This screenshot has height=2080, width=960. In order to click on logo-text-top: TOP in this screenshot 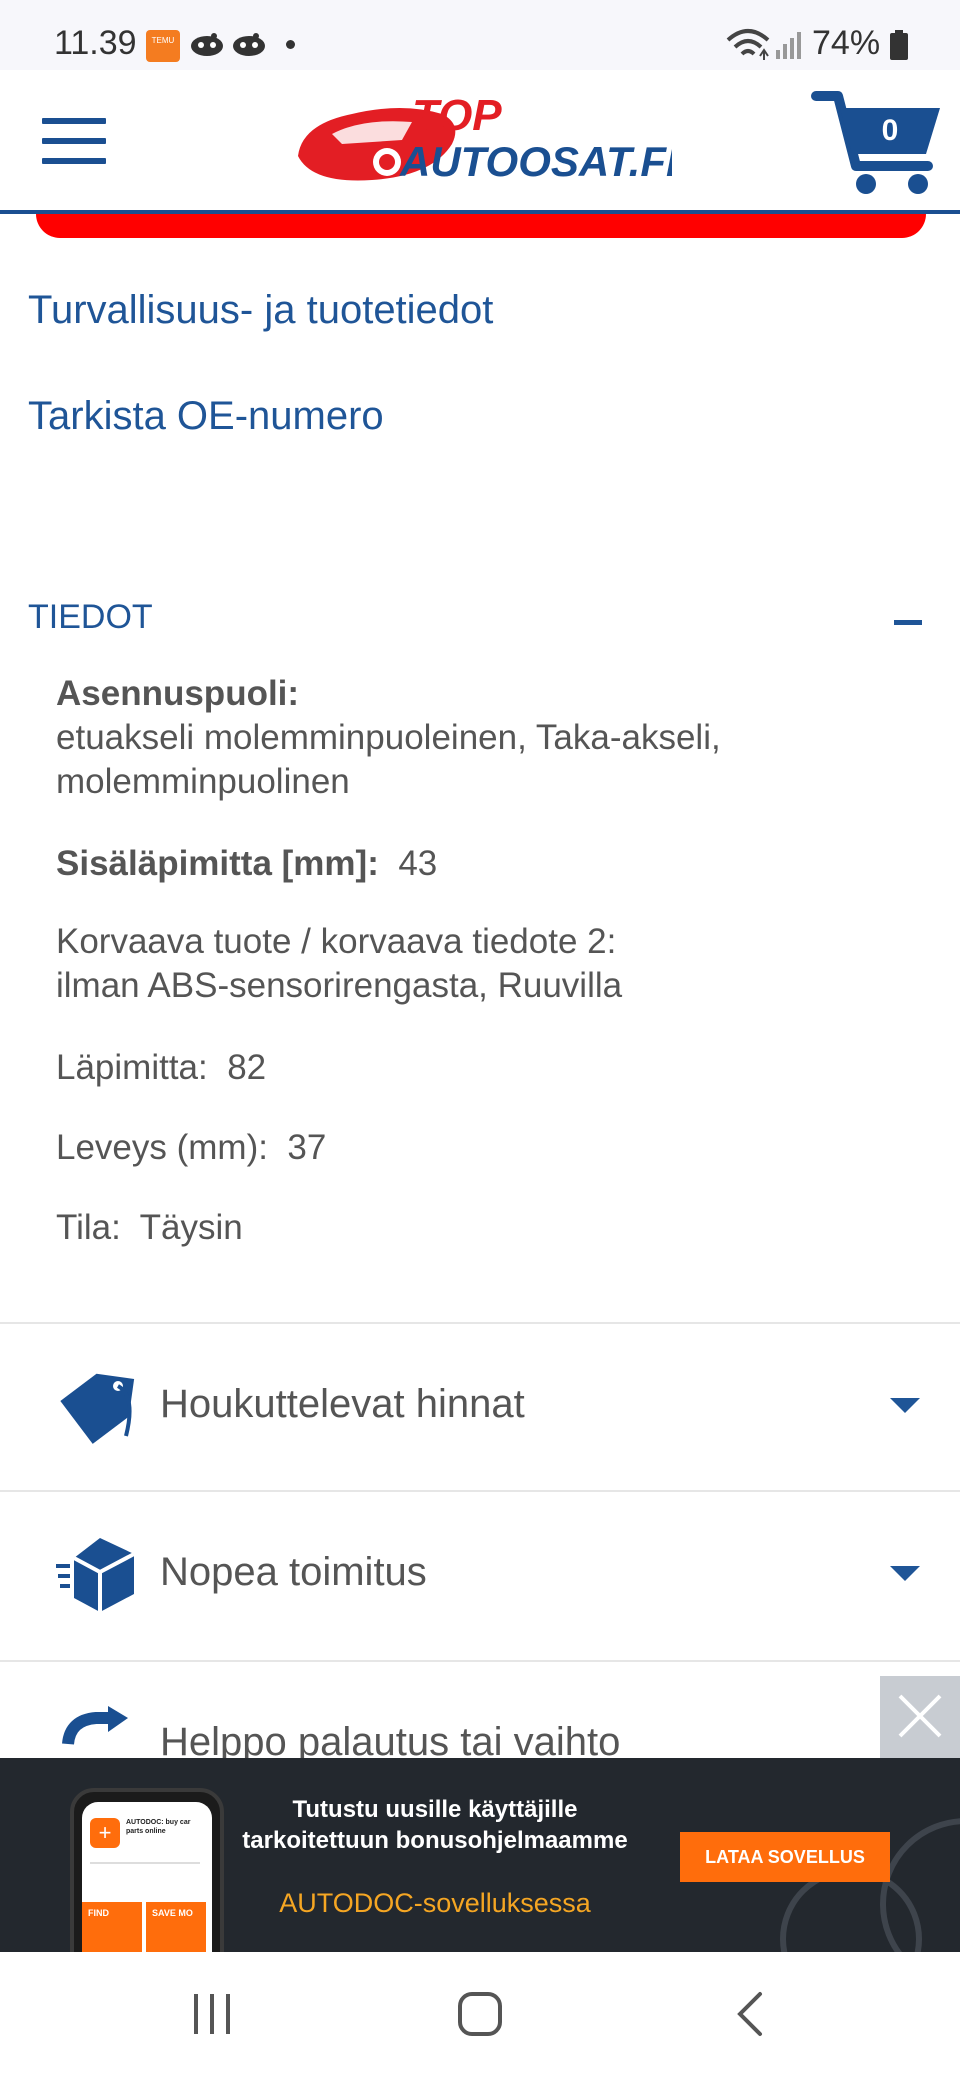, I will do `click(457, 115)`.